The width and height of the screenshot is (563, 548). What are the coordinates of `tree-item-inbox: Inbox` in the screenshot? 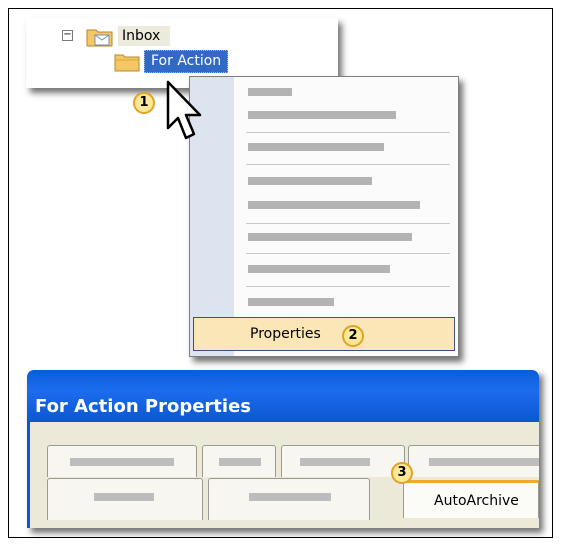 It's located at (144, 36).